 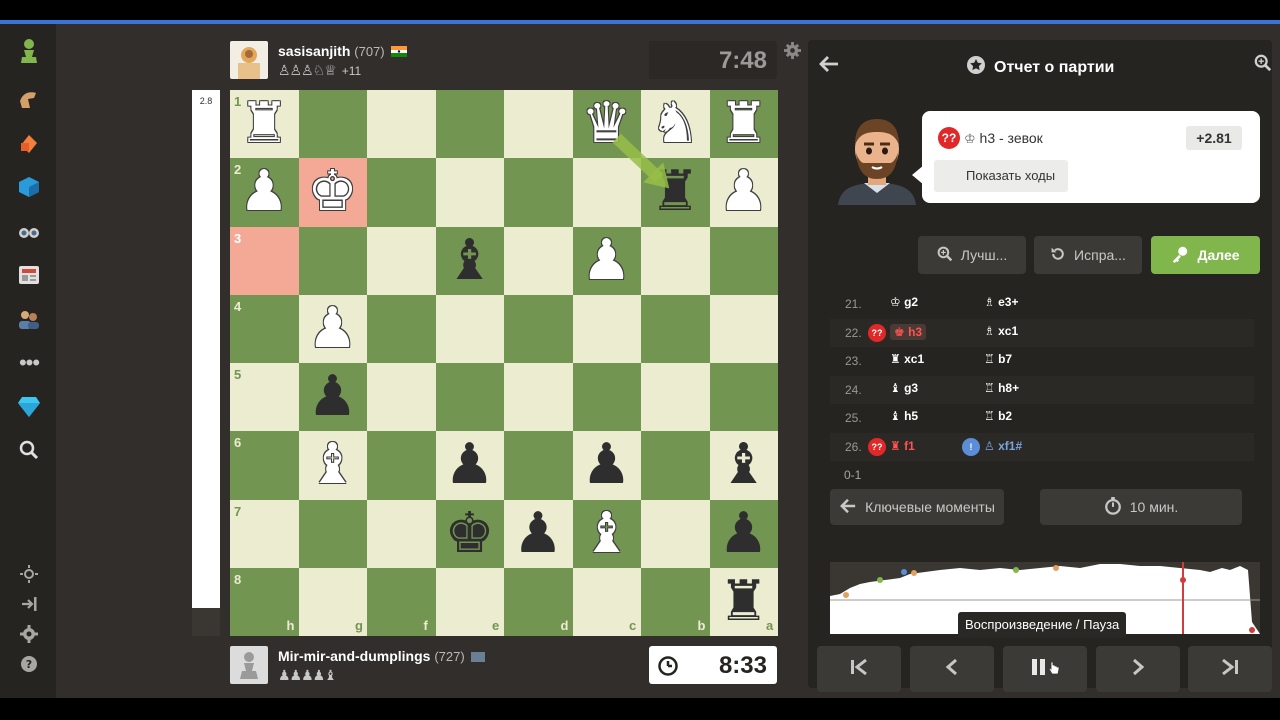 What do you see at coordinates (907, 359) in the screenshot?
I see `white-move: ♜ xc1` at bounding box center [907, 359].